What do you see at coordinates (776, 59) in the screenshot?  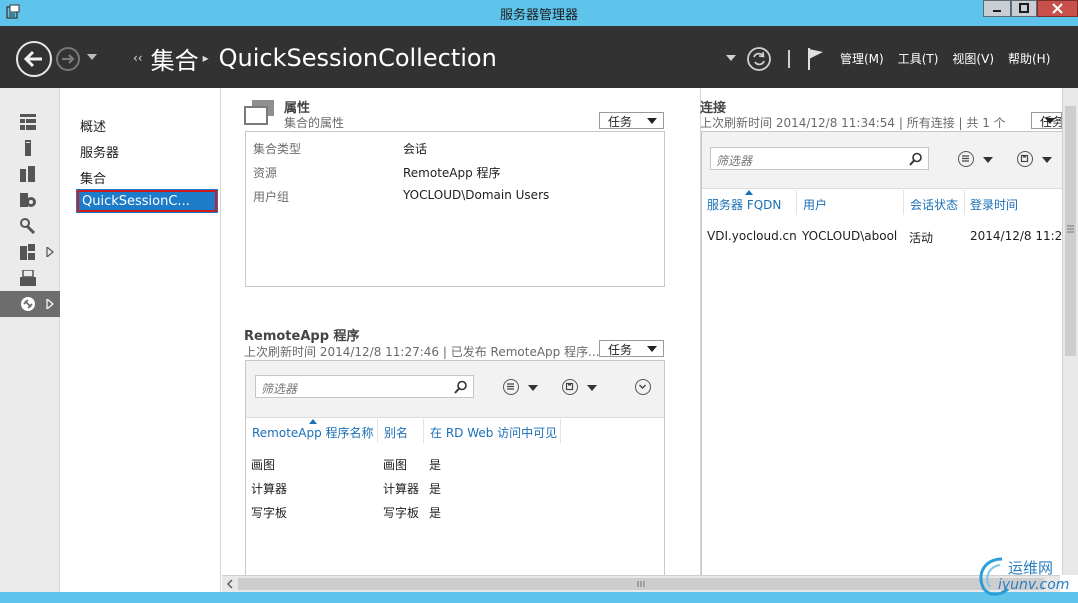 I see `header-tools` at bounding box center [776, 59].